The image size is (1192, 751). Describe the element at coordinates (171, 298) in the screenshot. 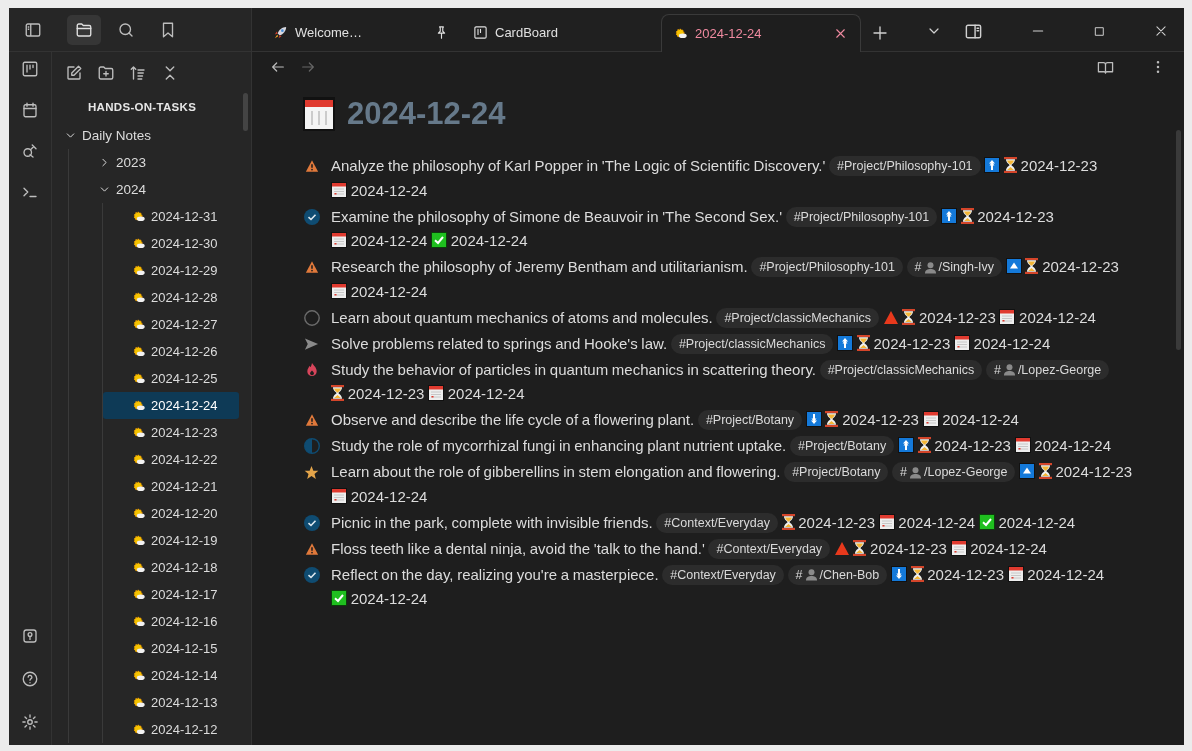

I see `file-item: 2024-12-28` at that location.